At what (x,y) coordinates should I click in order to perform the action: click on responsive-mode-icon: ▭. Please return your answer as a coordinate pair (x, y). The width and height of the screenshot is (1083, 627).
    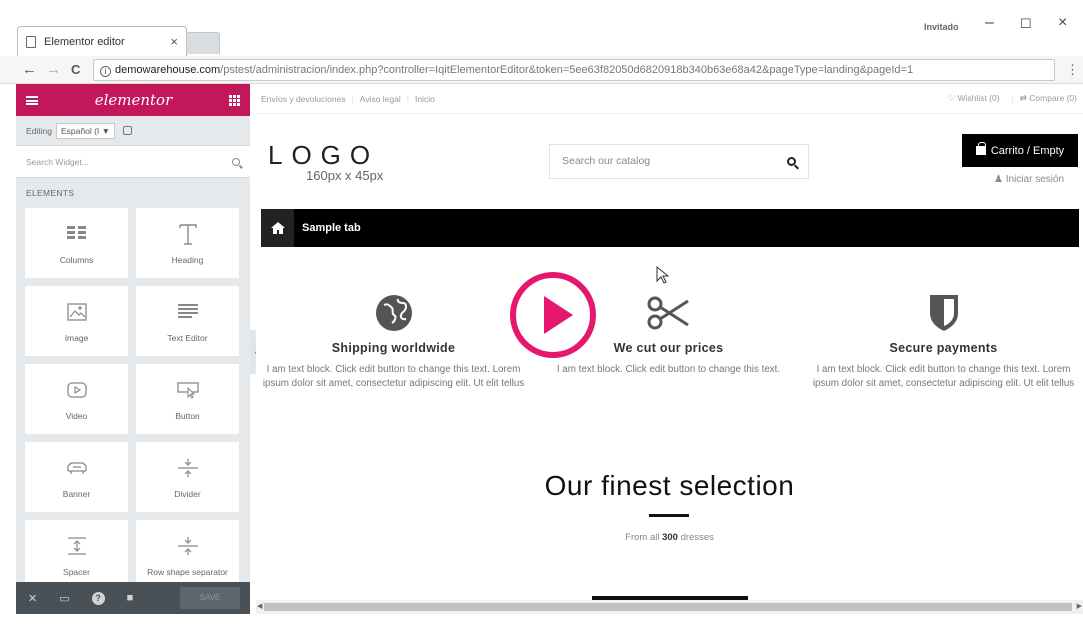
    Looking at the image, I should click on (64, 598).